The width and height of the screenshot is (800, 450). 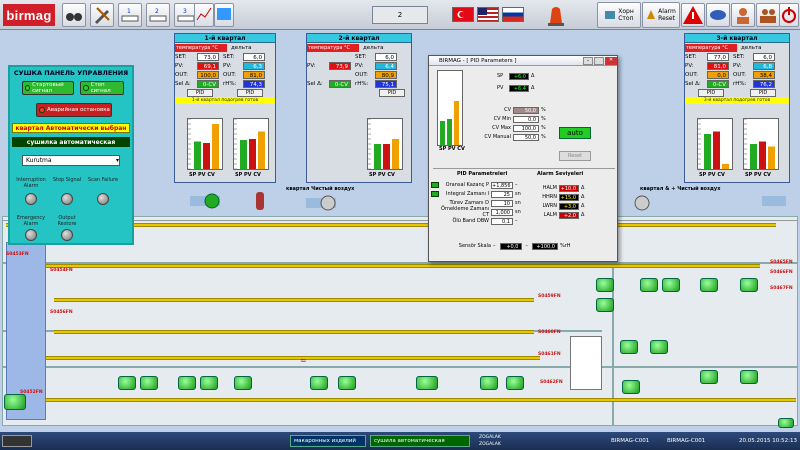 What do you see at coordinates (502, 194) in the screenshot?
I see `pid-i-input: 25` at bounding box center [502, 194].